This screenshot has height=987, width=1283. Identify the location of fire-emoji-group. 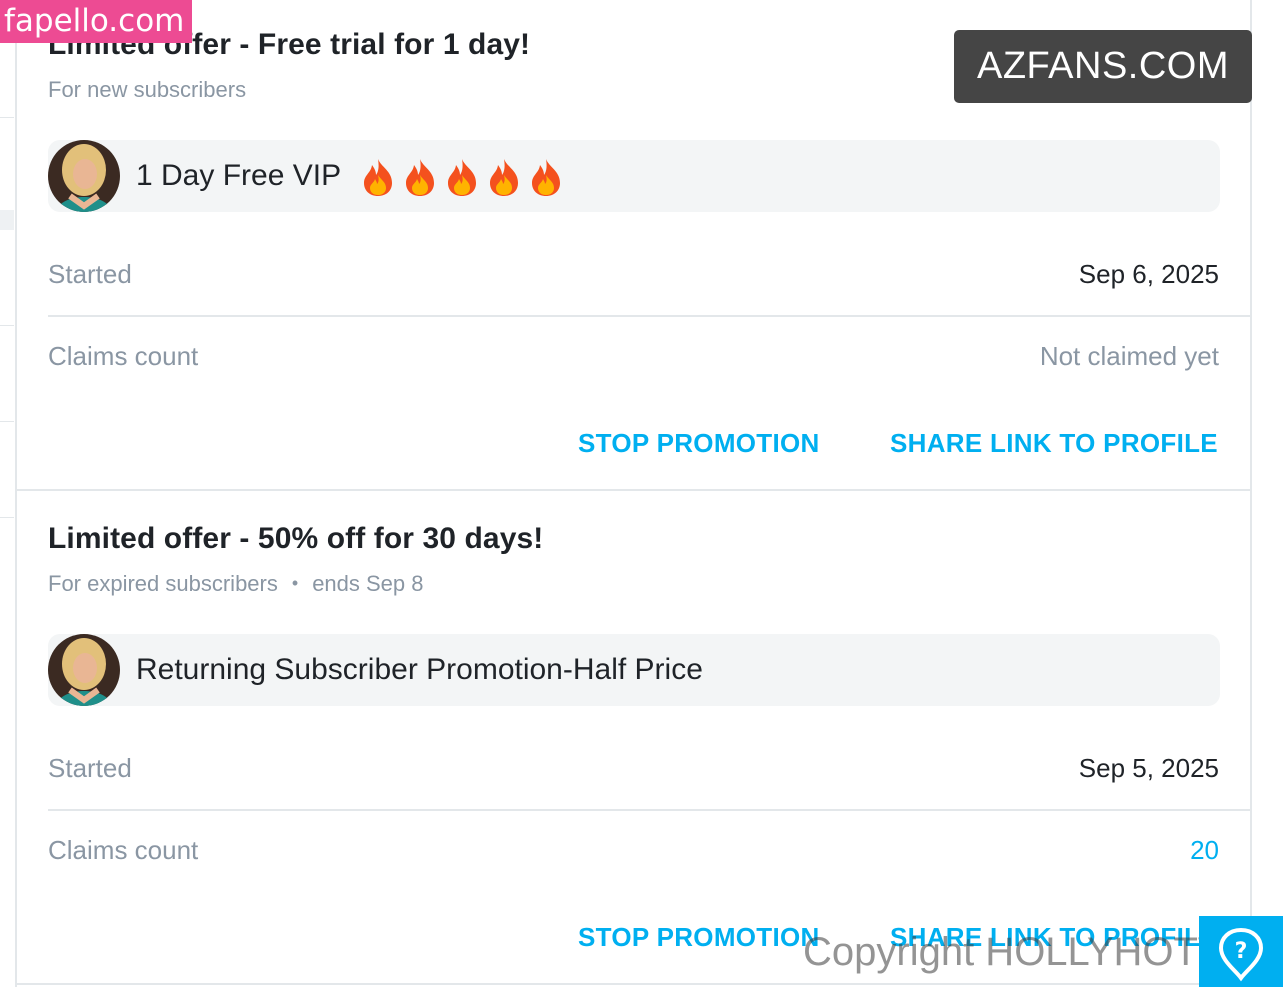
(460, 178).